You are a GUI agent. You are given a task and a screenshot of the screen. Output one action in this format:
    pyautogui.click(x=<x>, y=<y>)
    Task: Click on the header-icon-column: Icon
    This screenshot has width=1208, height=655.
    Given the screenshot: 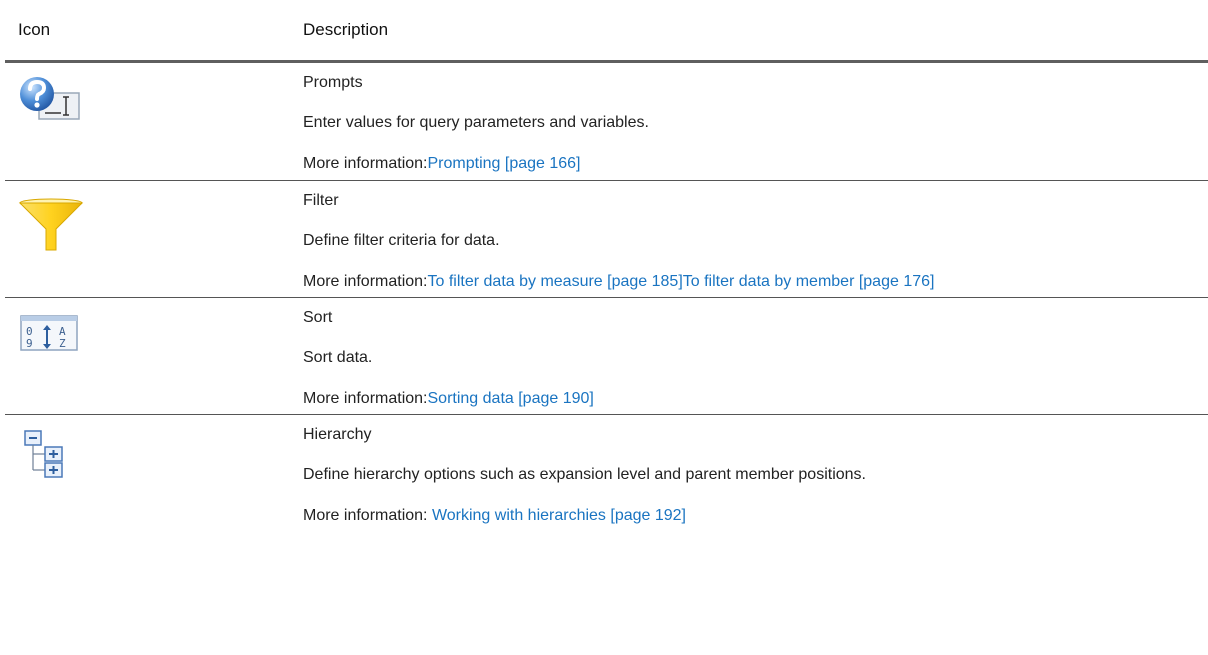 What is the action you would take?
    pyautogui.click(x=34, y=29)
    